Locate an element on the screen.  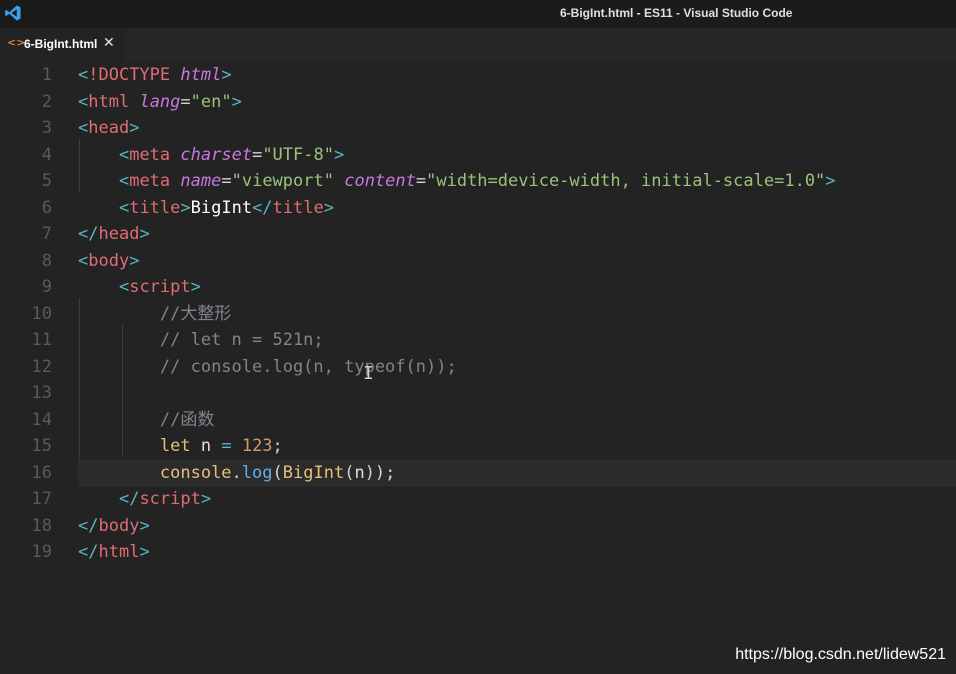
code-token: "en" is located at coordinates (211, 101).